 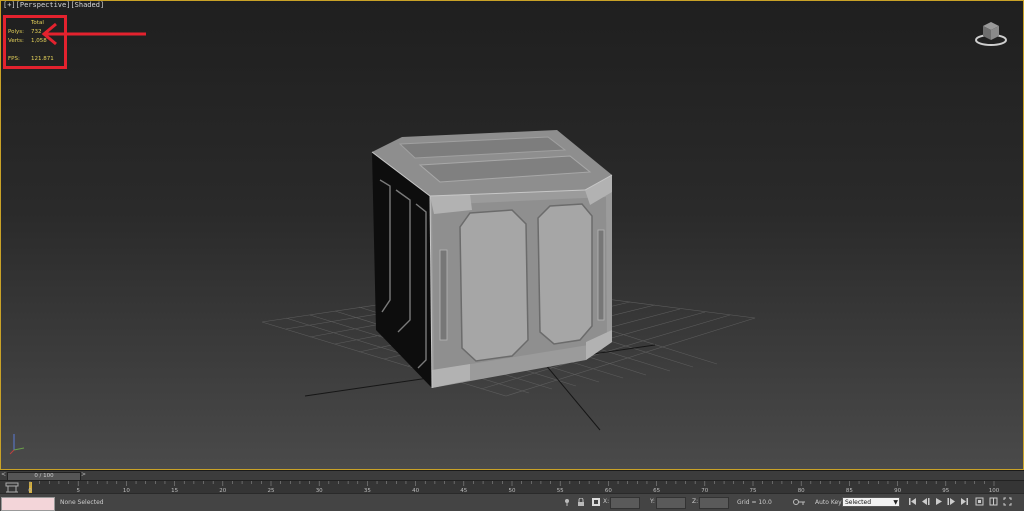 I want to click on selection-status: None Selected, so click(x=82, y=502).